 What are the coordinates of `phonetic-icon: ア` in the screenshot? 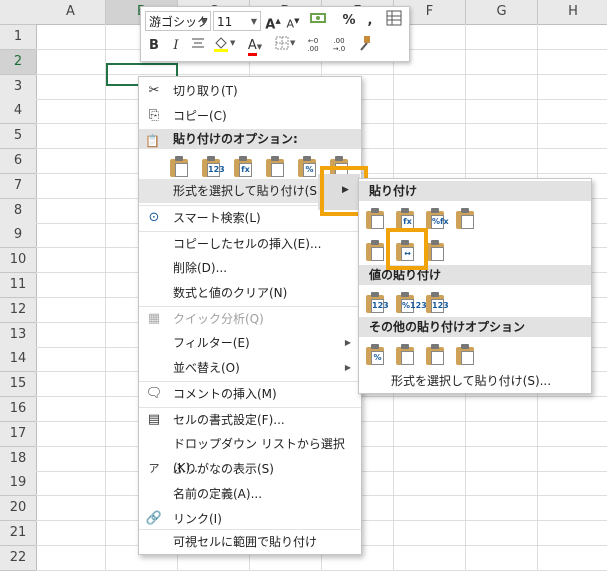 It's located at (154, 468).